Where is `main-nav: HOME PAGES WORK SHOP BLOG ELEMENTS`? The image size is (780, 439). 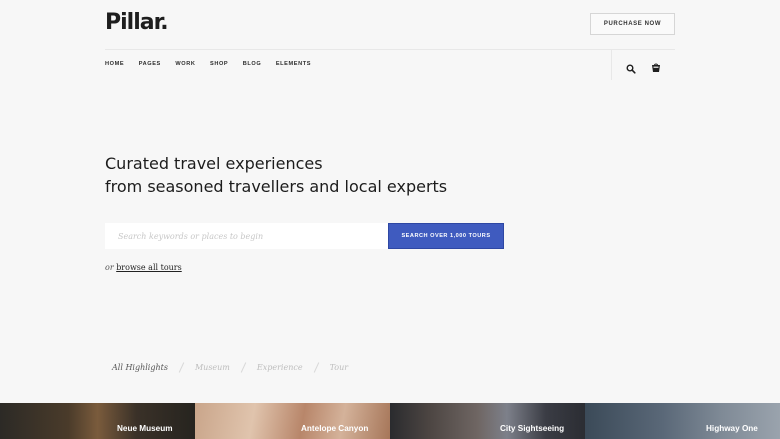
main-nav: HOME PAGES WORK SHOP BLOG ELEMENTS is located at coordinates (215, 64).